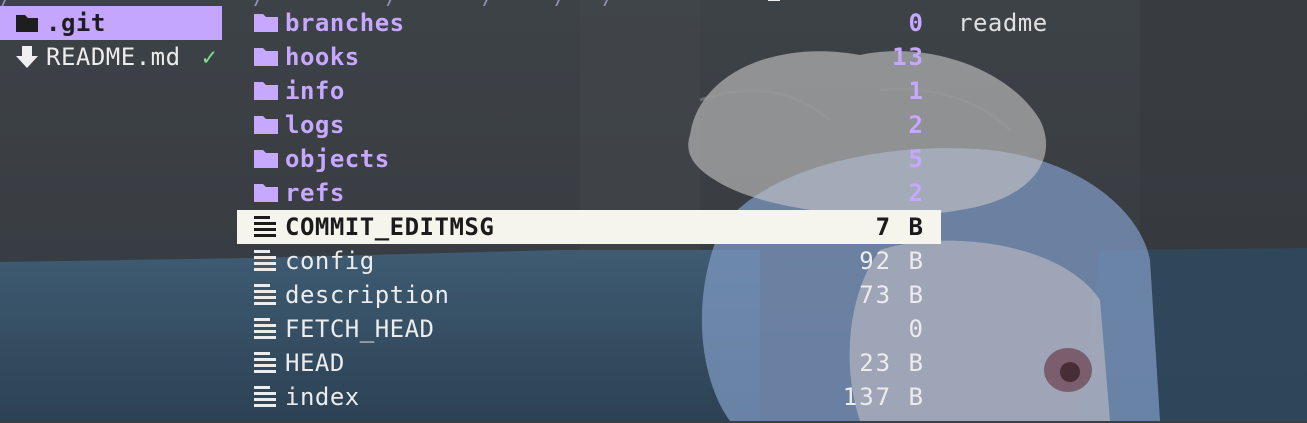 The width and height of the screenshot is (1307, 423). Describe the element at coordinates (76, 23) in the screenshot. I see `parent-item-label: .git` at that location.